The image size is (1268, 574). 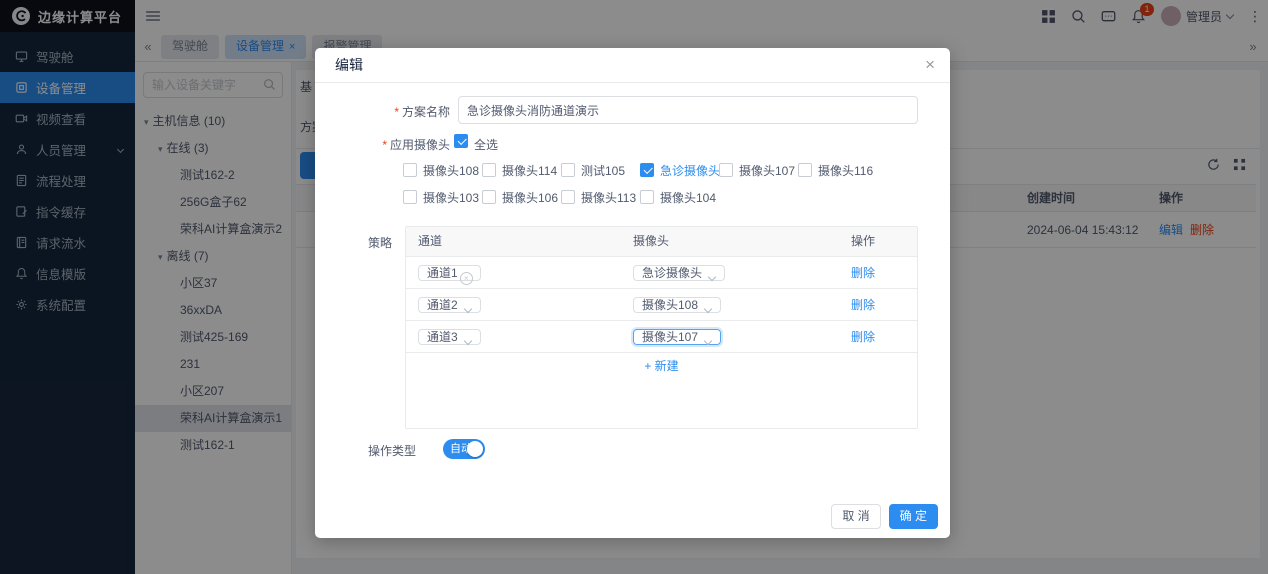 What do you see at coordinates (863, 241) in the screenshot?
I see `column-action: 操作` at bounding box center [863, 241].